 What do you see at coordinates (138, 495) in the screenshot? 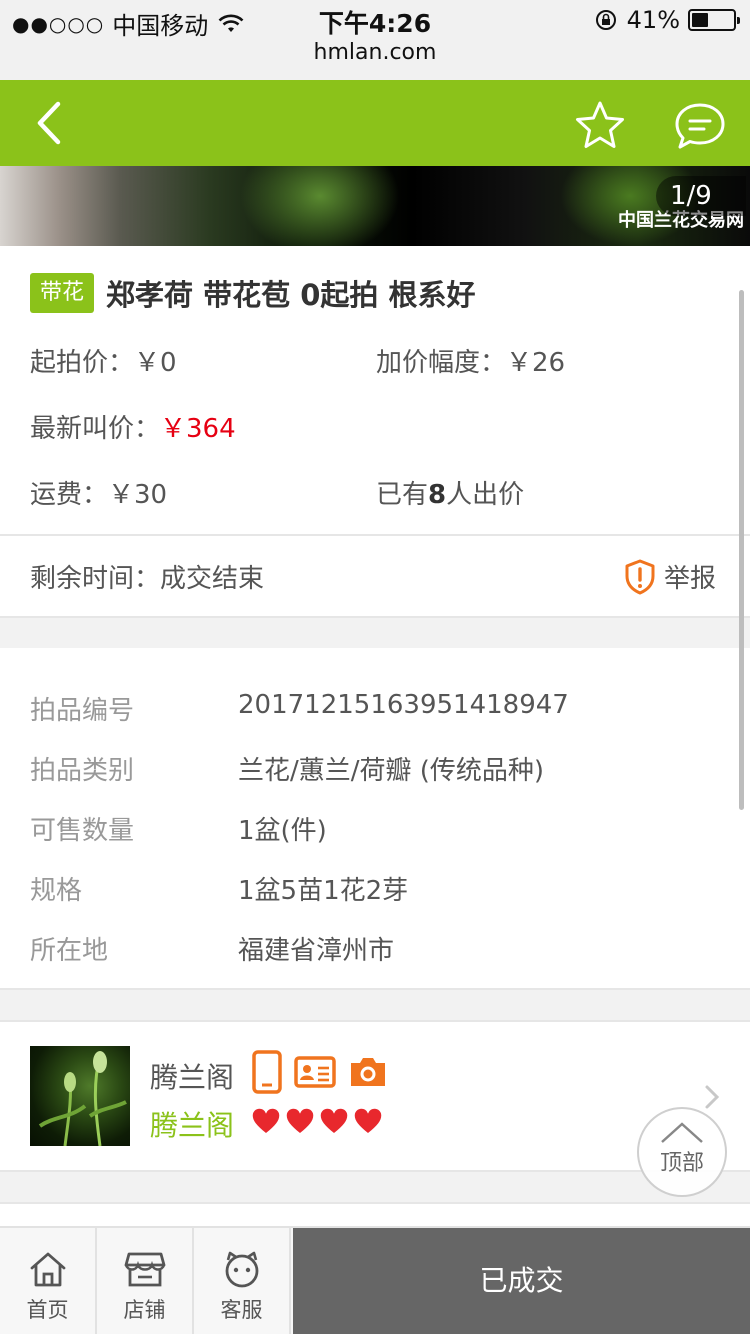
I see `shipping-value: ￥30` at bounding box center [138, 495].